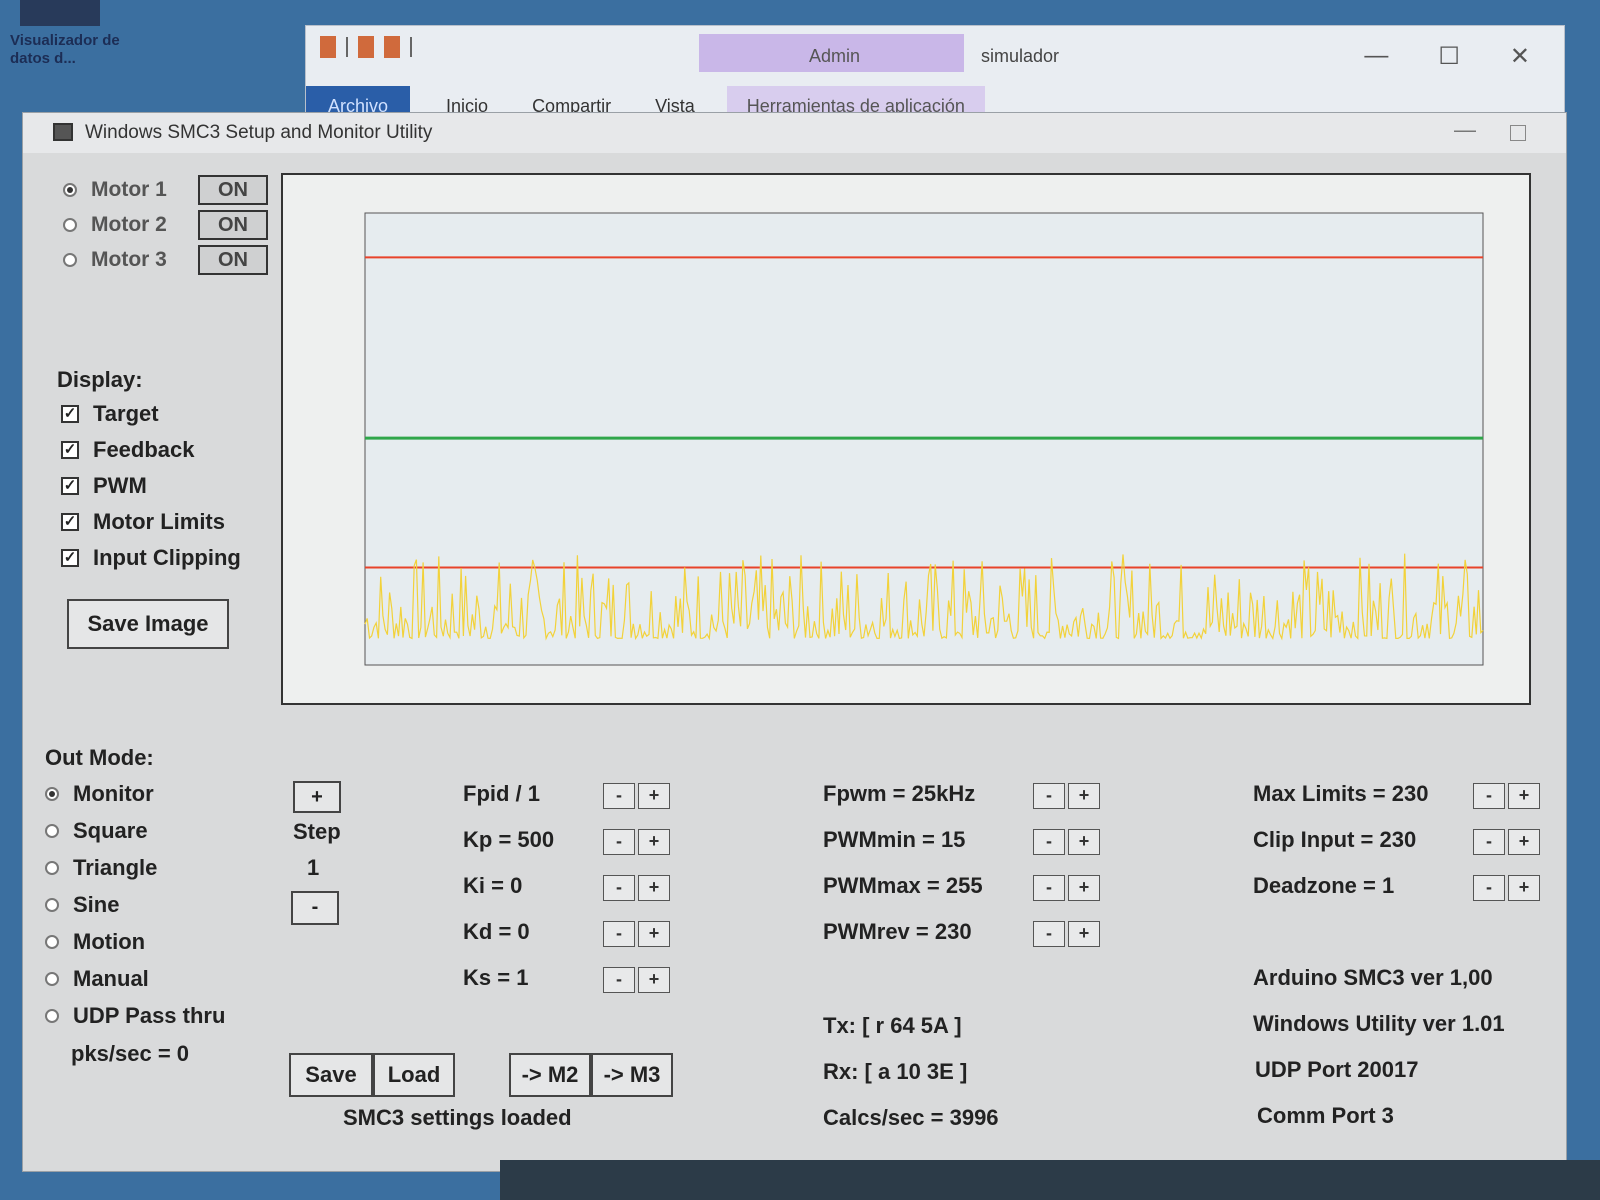 This screenshot has width=1600, height=1200. I want to click on save-icon, so click(328, 47).